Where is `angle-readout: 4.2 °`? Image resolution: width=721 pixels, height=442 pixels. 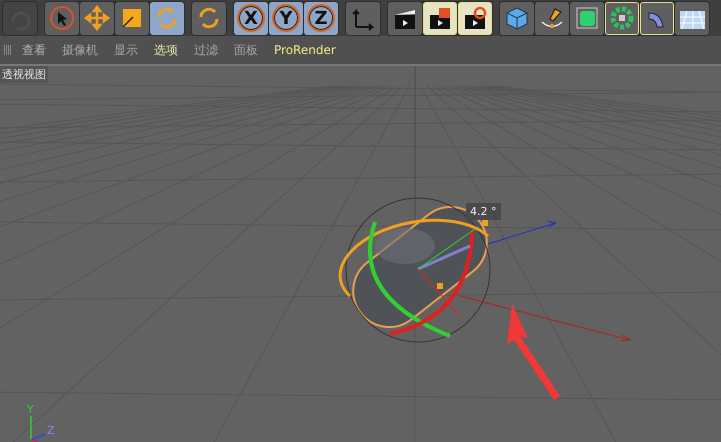 angle-readout: 4.2 ° is located at coordinates (483, 211).